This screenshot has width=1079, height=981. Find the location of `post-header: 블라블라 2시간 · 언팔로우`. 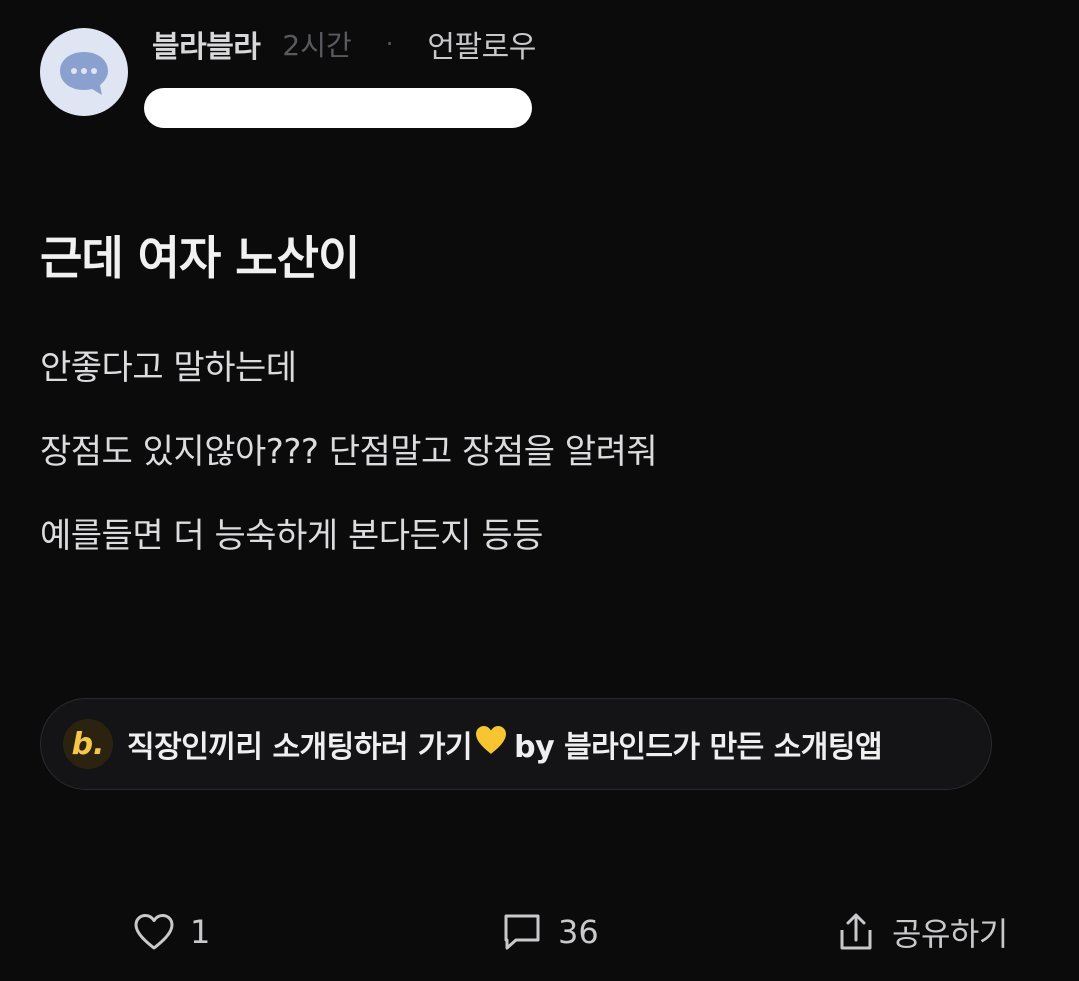

post-header: 블라블라 2시간 · 언팔로우 is located at coordinates (540, 82).